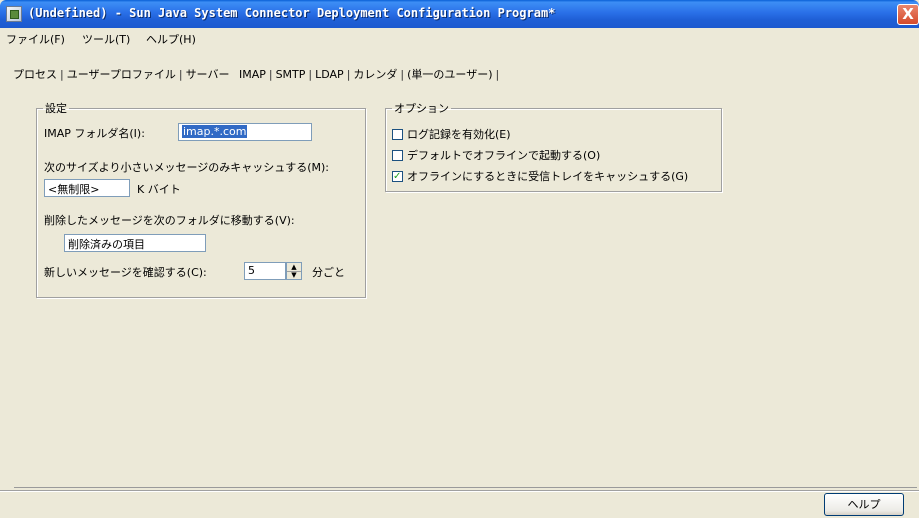 This screenshot has height=518, width=919. I want to click on cache-size-unit: K バイト, so click(159, 189).